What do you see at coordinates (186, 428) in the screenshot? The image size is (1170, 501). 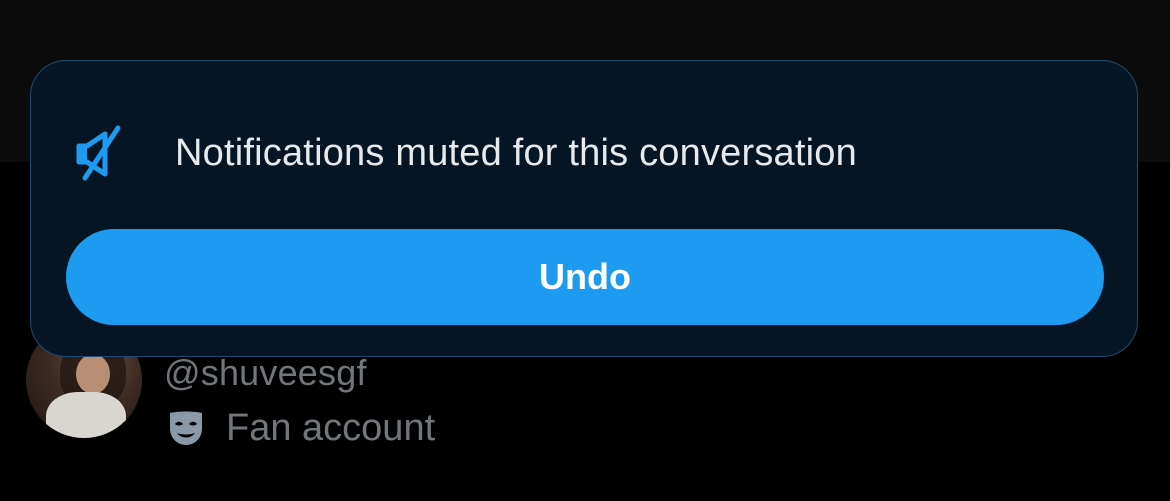 I see `theater-mask-icon` at bounding box center [186, 428].